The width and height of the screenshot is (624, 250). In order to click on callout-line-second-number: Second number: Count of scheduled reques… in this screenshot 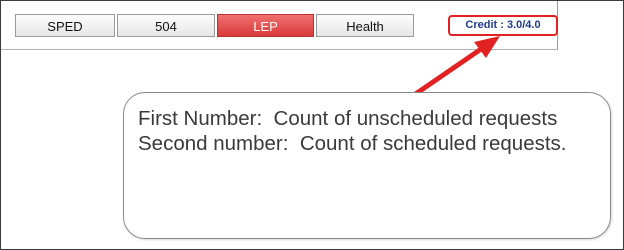, I will do `click(352, 143)`.